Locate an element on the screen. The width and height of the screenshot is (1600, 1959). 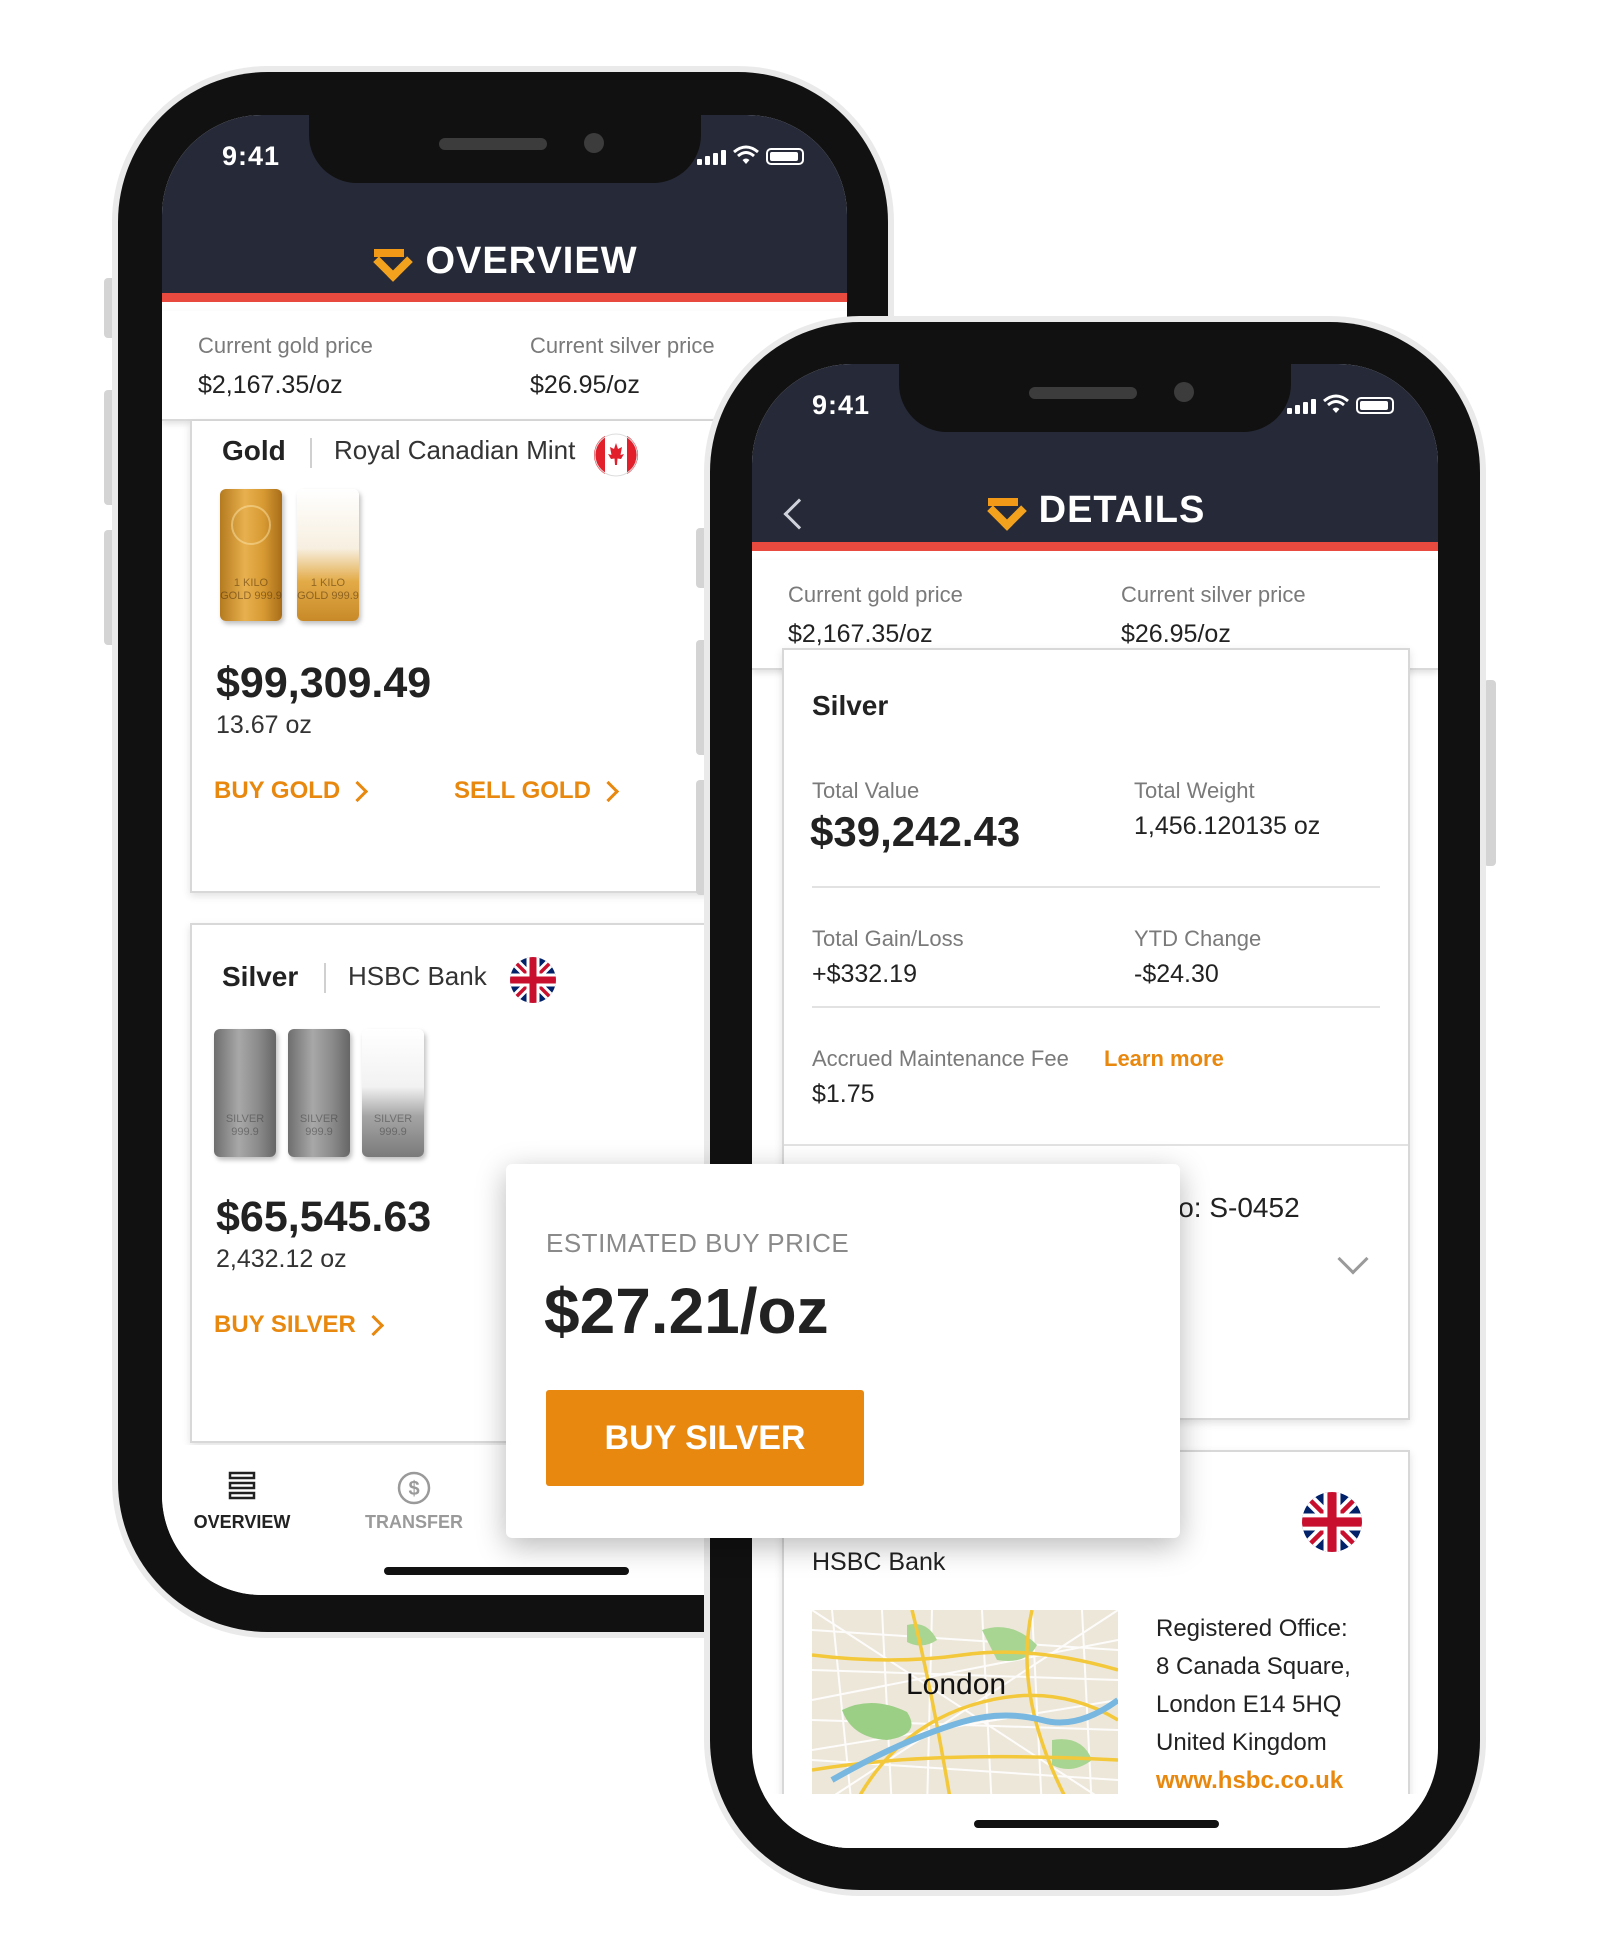
total-weight: 1,456.120135 oz is located at coordinates (1227, 826).